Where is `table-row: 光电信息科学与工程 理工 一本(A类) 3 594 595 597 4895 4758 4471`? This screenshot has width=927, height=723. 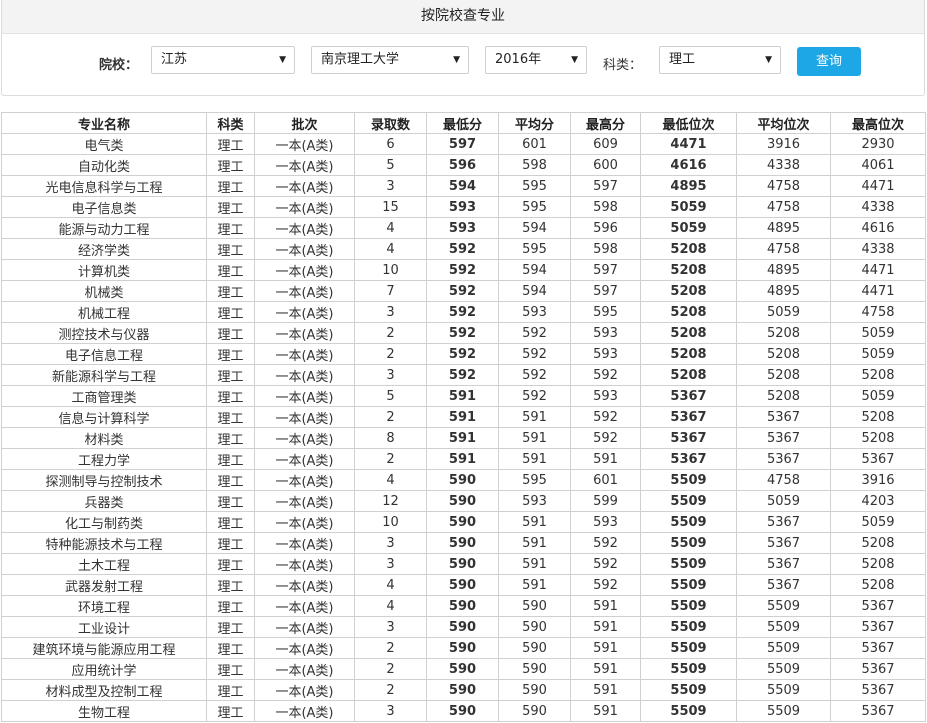
table-row: 光电信息科学与工程 理工 一本(A类) 3 594 595 597 4895 4758 4471 is located at coordinates (463, 186).